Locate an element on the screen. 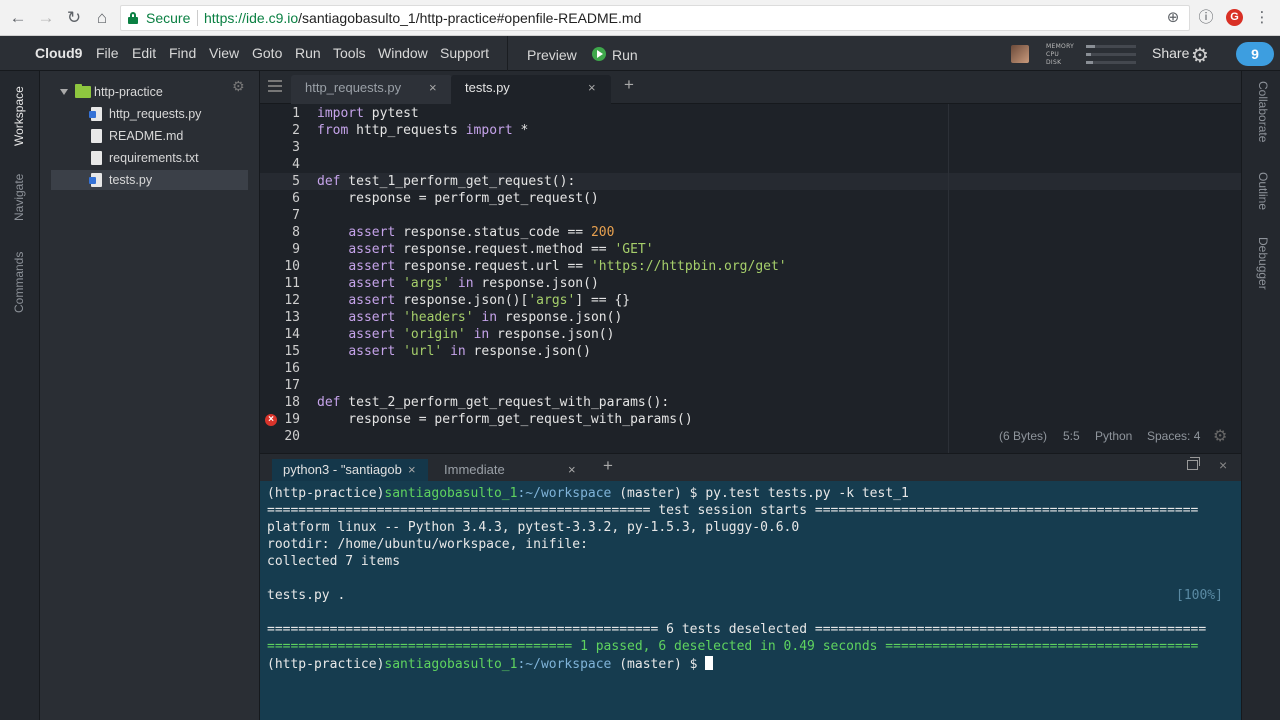  code-line: assert response.json()['args'] == {} is located at coordinates (473, 300).